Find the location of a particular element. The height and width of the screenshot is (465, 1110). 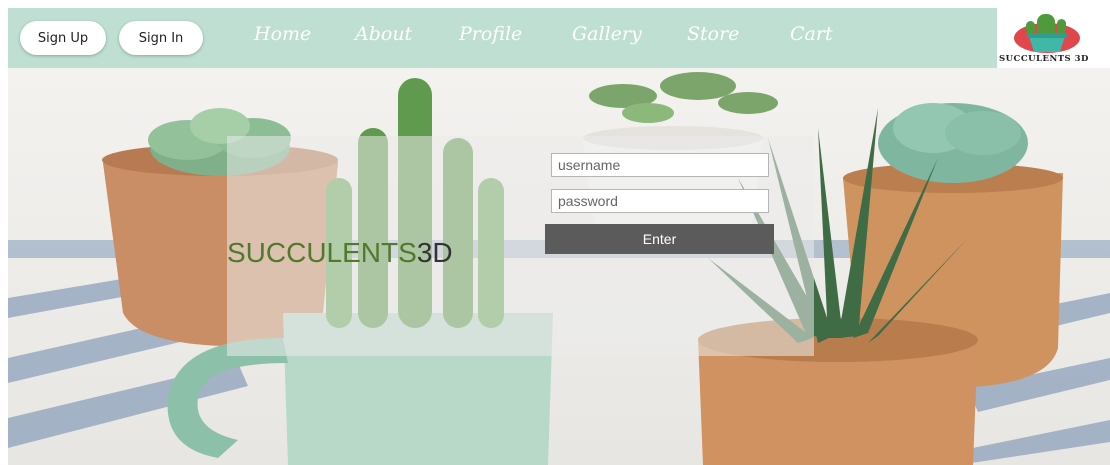

username-input is located at coordinates (660, 165).